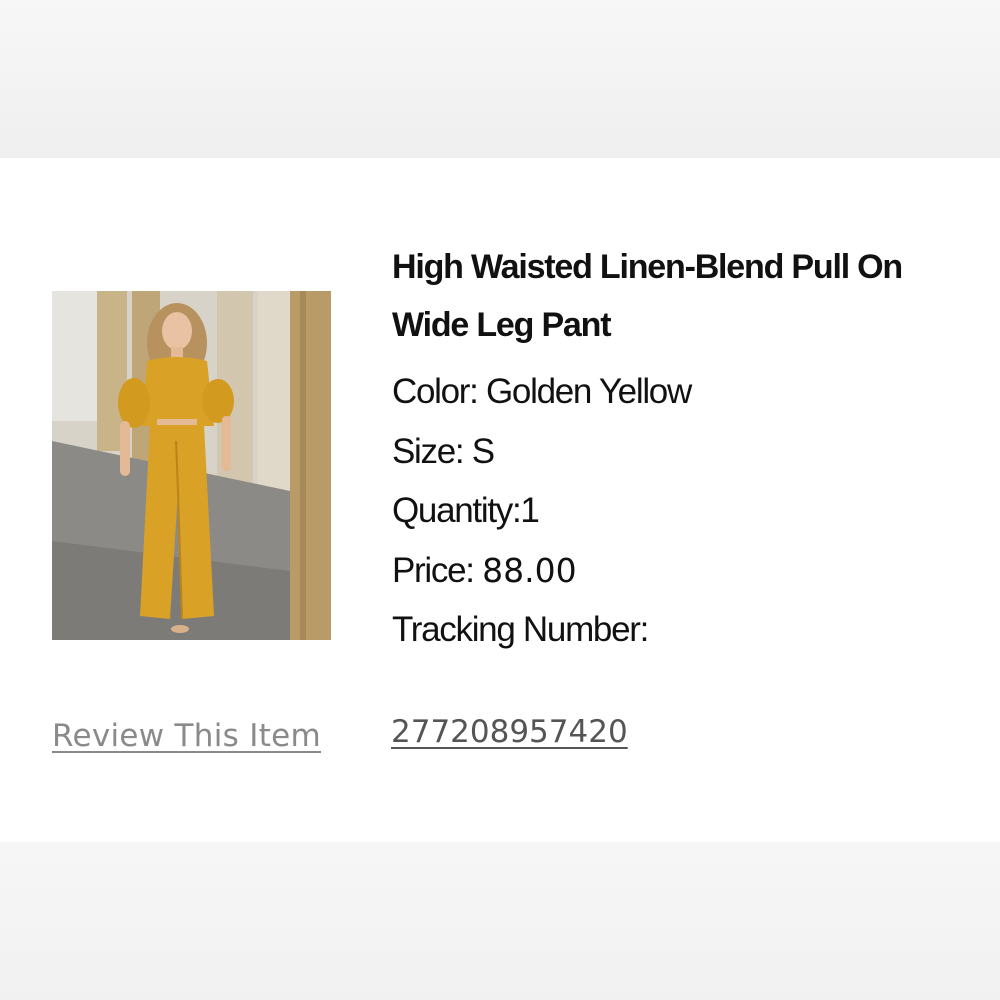 This screenshot has height=1000, width=1000. I want to click on product-photo, so click(191, 465).